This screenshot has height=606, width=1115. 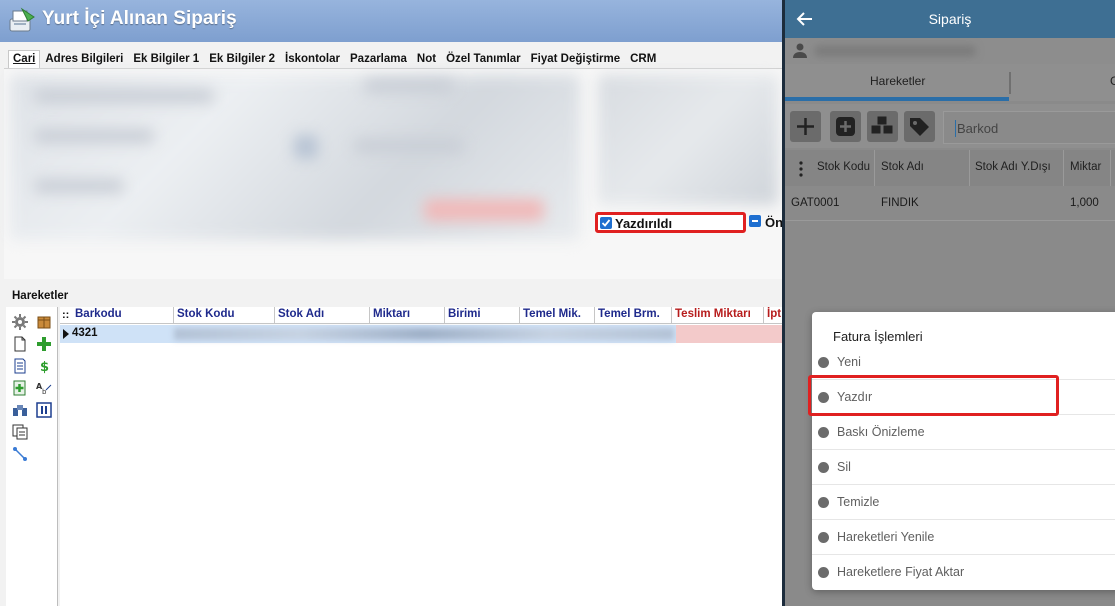 I want to click on mcol-stok-adi-ydisi: Stok Adı Y.Dışı, so click(x=1013, y=167).